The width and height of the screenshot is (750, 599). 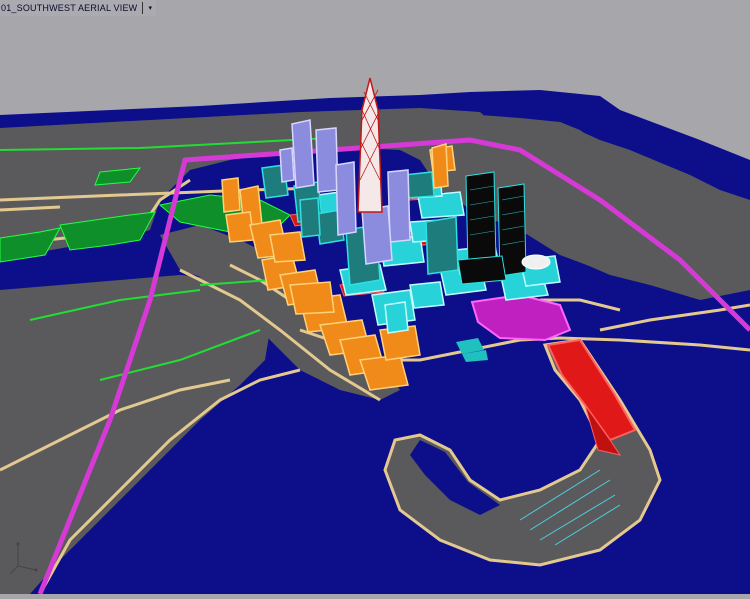 I want to click on chevron-down-icon: ▾, so click(x=150, y=8).